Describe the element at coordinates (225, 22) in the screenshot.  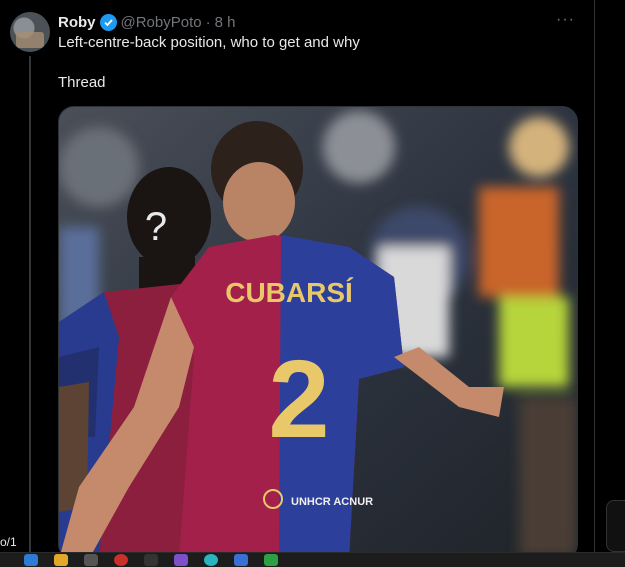
I see `timestamp: 8 h` at that location.